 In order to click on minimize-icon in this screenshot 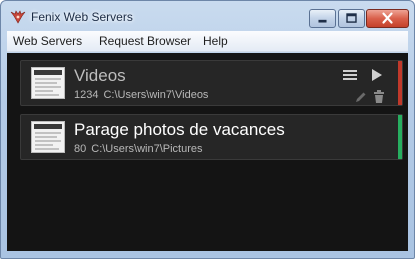, I will do `click(322, 21)`.